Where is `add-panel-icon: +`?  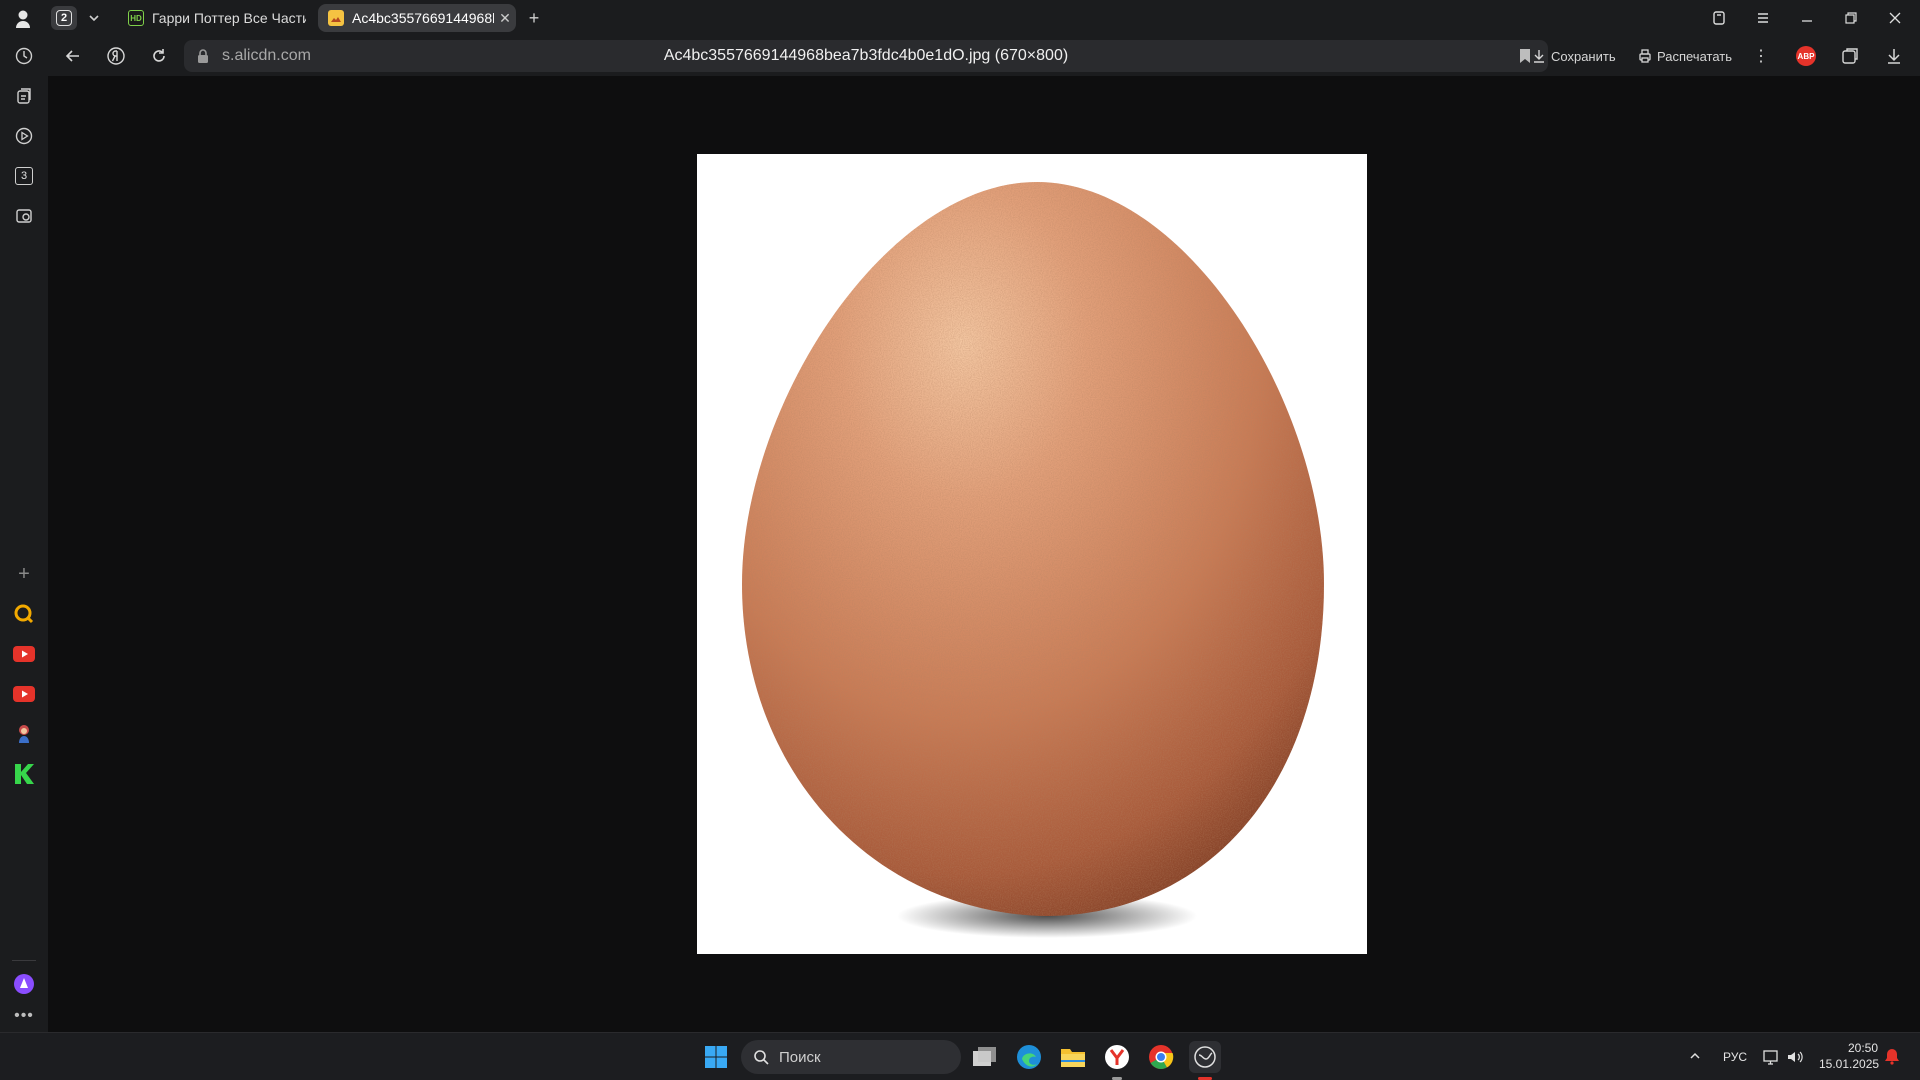 add-panel-icon: + is located at coordinates (24, 574).